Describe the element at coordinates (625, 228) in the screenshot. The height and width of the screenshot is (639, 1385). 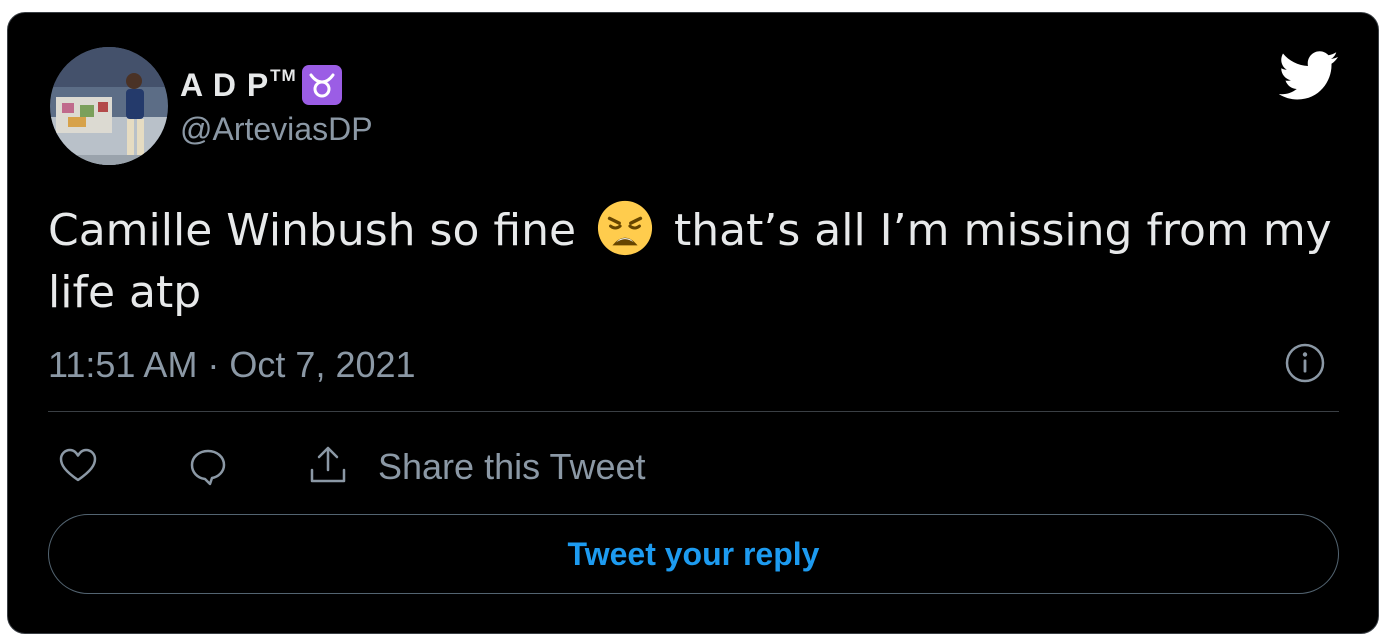
I see `weary-face-emoji` at that location.